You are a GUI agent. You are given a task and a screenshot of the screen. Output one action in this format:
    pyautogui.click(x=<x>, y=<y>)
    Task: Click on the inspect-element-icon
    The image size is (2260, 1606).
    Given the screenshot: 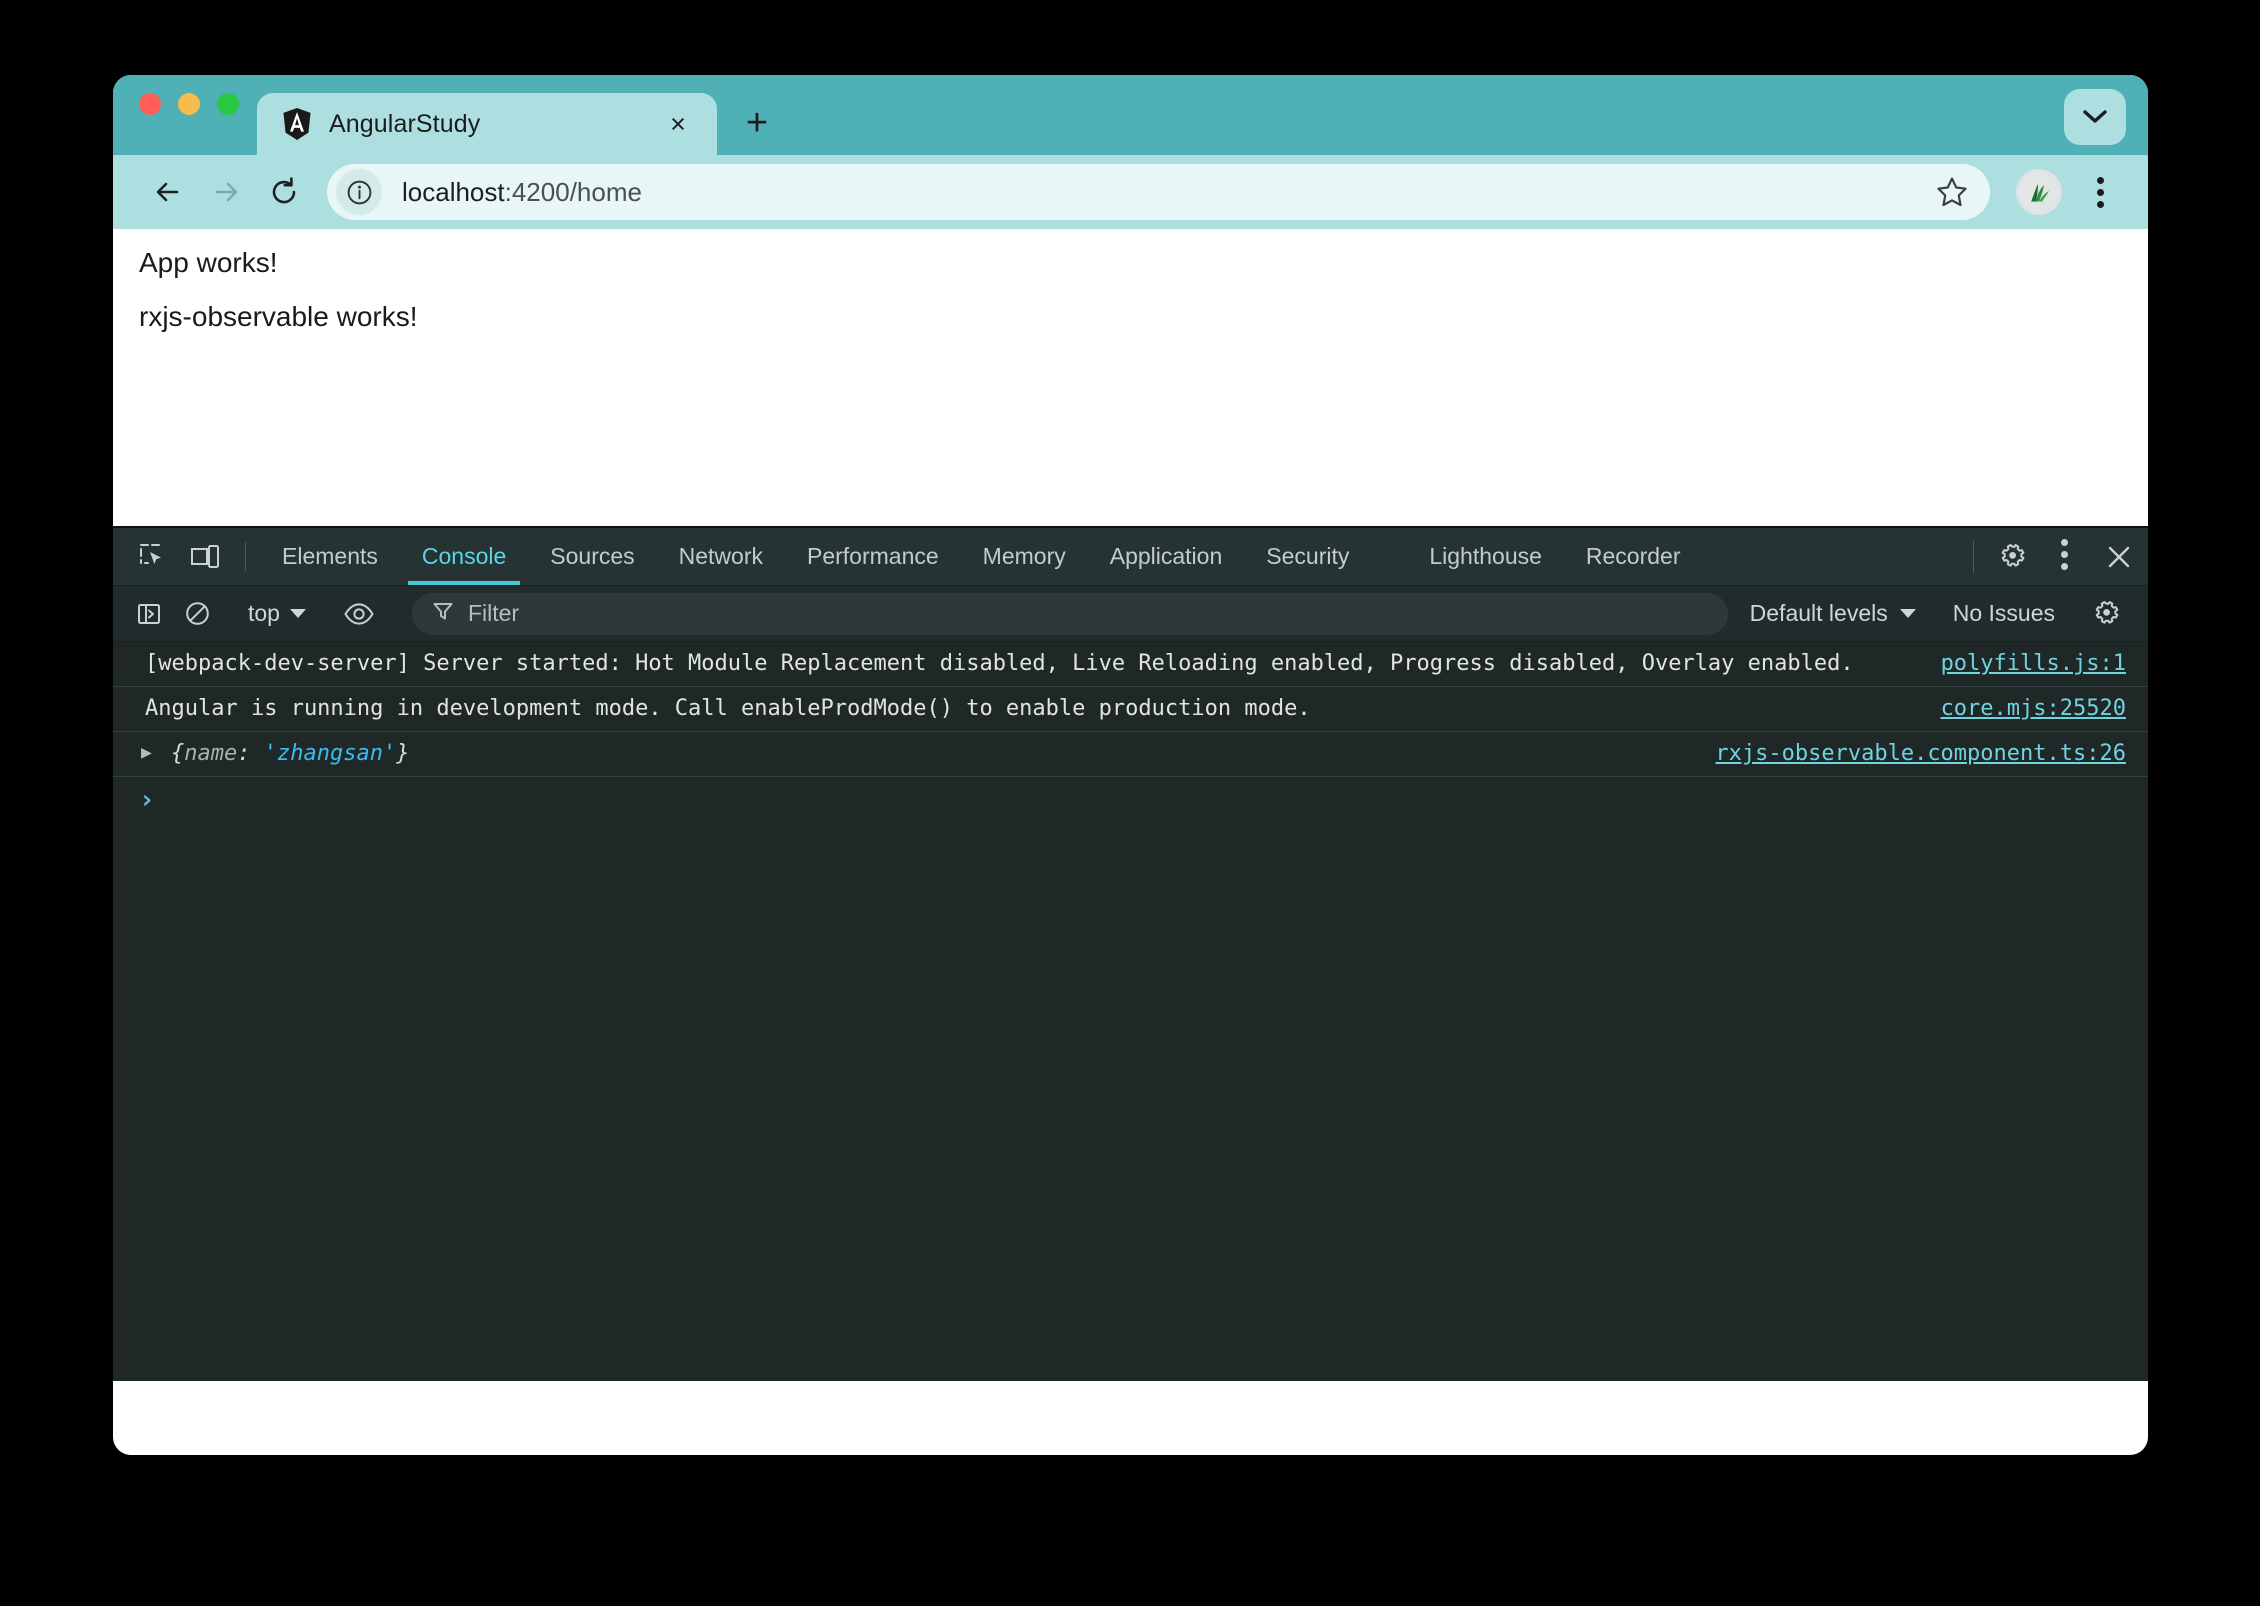 What is the action you would take?
    pyautogui.click(x=153, y=556)
    